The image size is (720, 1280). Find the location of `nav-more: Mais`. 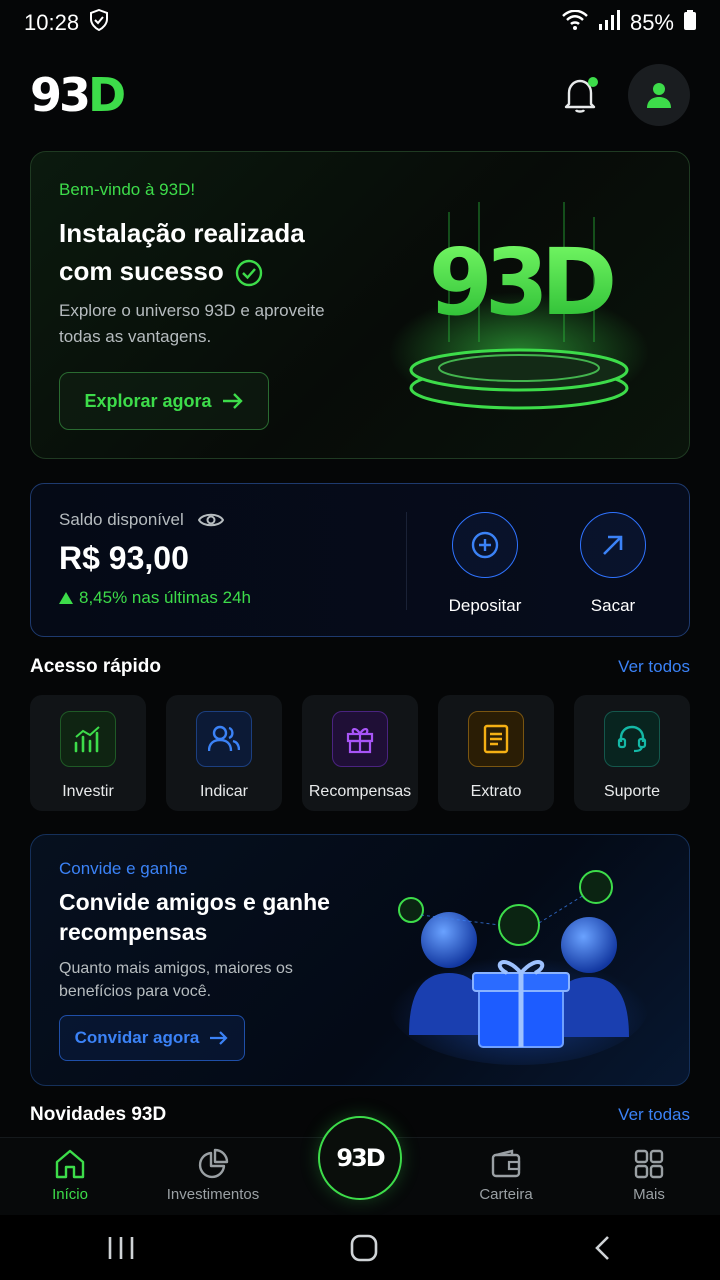

nav-more: Mais is located at coordinates (649, 1175).